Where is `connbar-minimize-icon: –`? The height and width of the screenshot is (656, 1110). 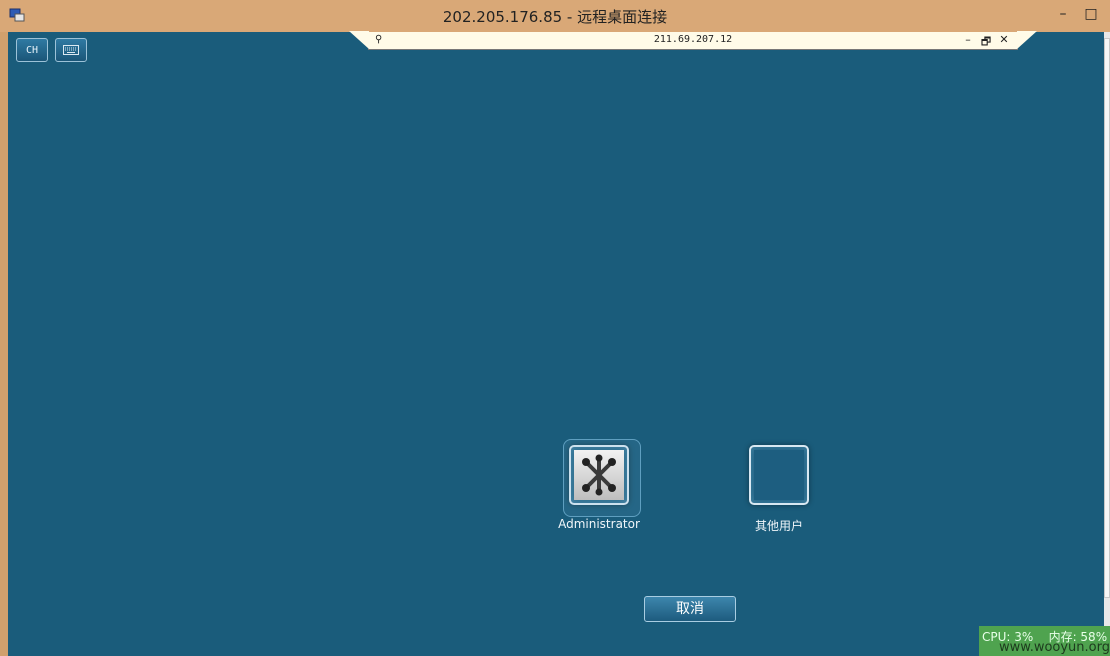
connbar-minimize-icon: – is located at coordinates (968, 39).